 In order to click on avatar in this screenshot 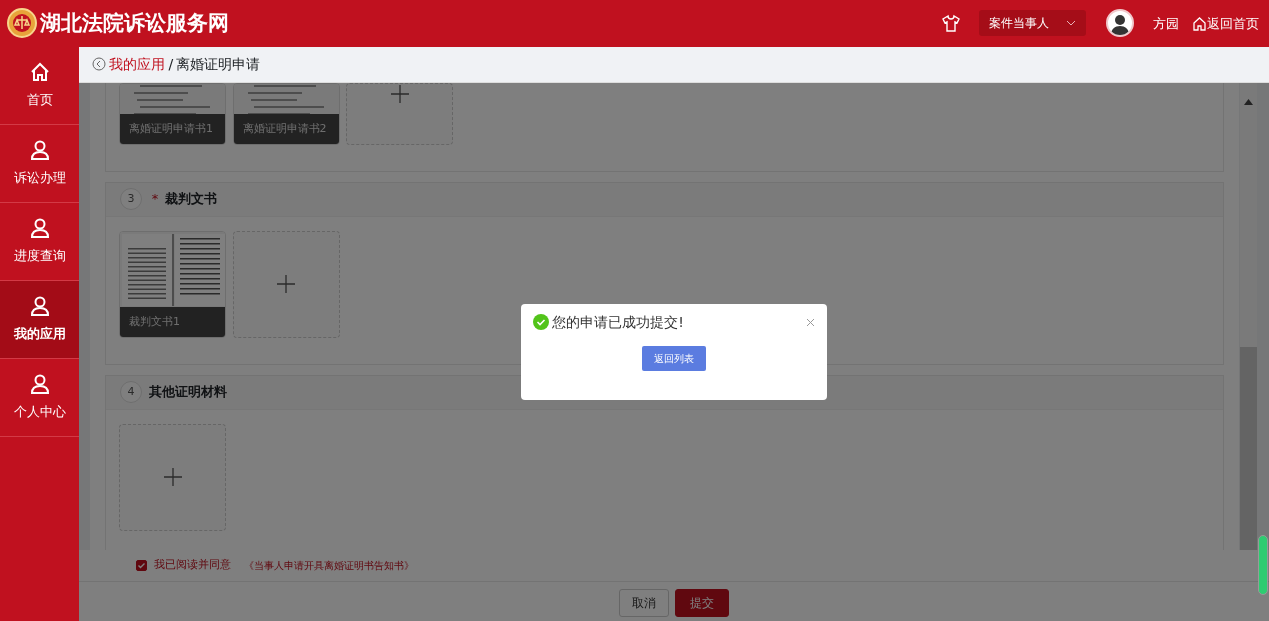, I will do `click(1119, 23)`.